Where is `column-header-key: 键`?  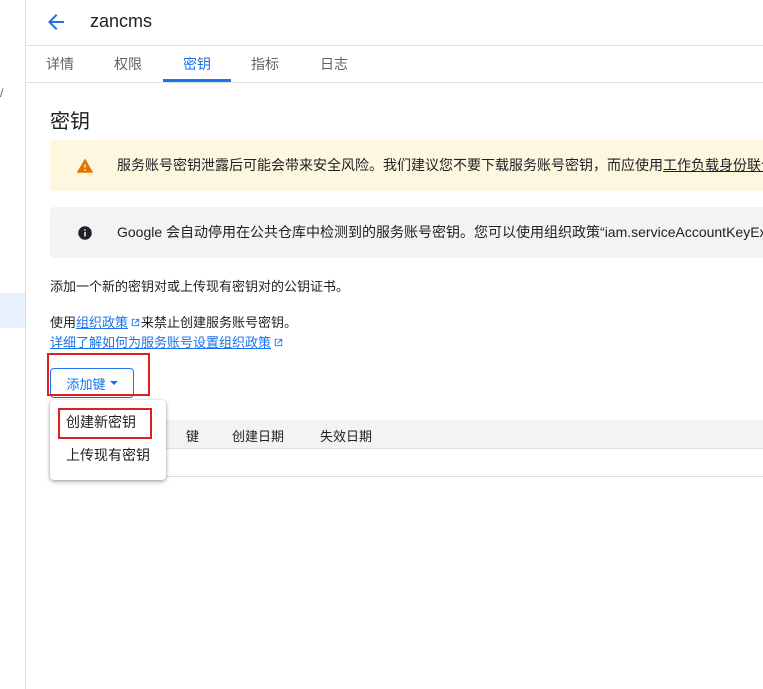
column-header-key: 键 is located at coordinates (193, 436).